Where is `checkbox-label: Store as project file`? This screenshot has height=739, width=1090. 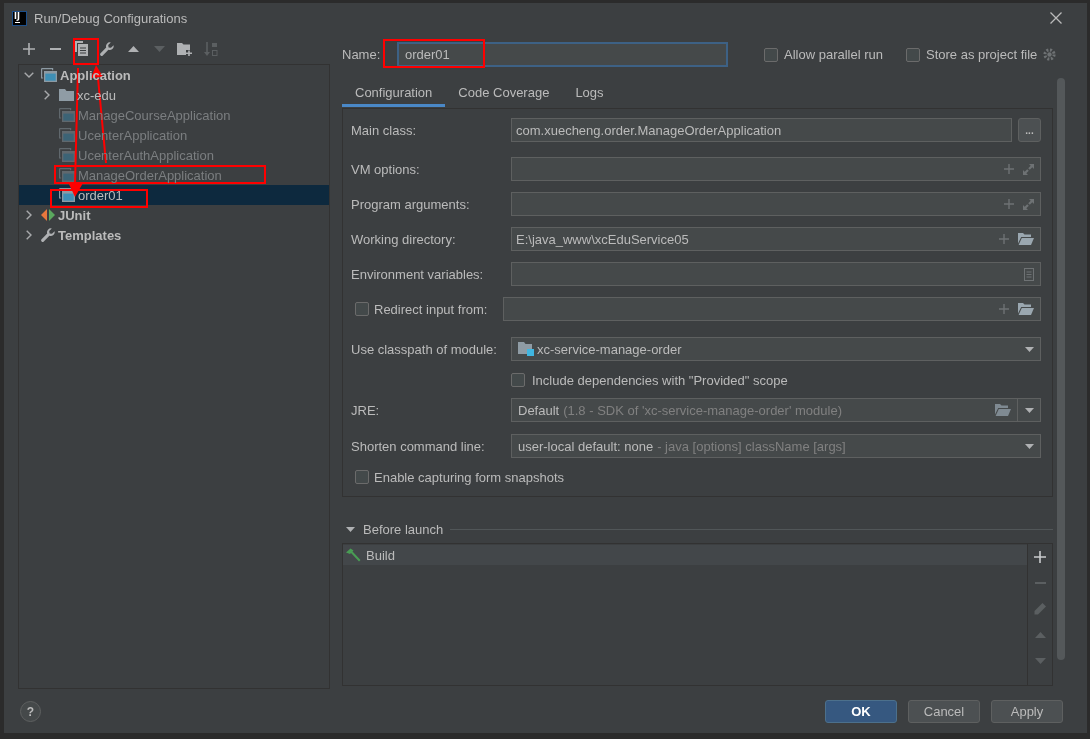
checkbox-label: Store as project file is located at coordinates (982, 54).